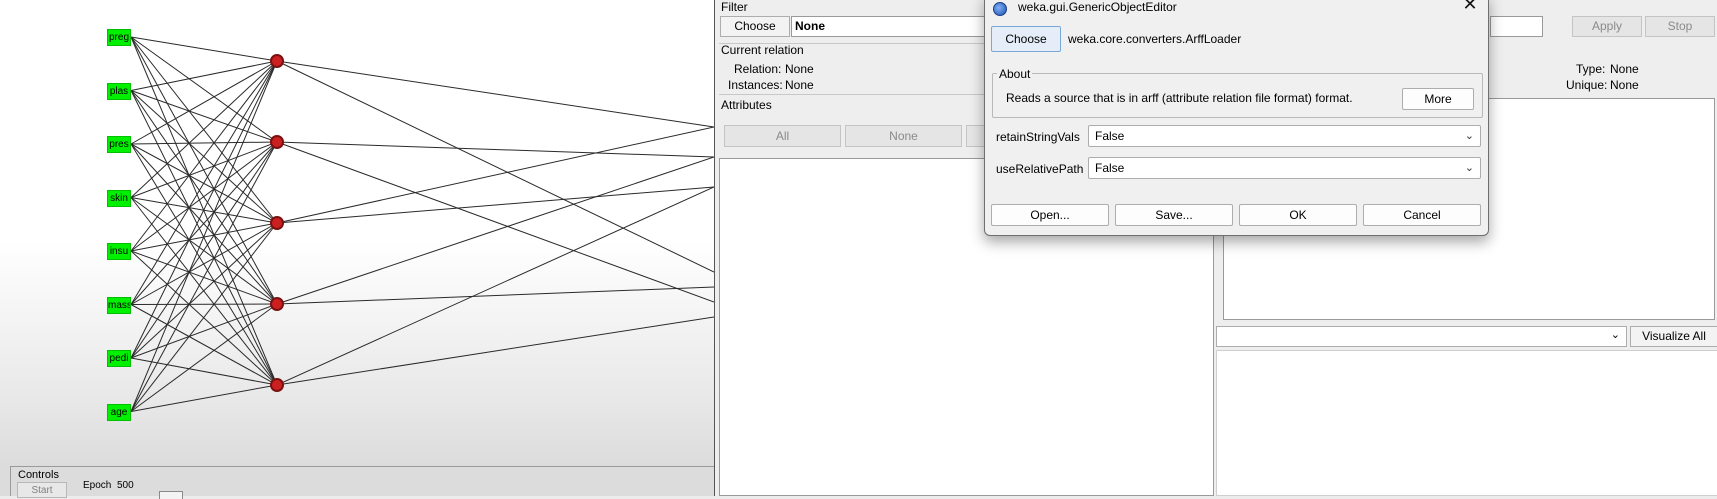 The height and width of the screenshot is (499, 1717). What do you see at coordinates (755, 26) in the screenshot?
I see `filter-choose-button: Choose` at bounding box center [755, 26].